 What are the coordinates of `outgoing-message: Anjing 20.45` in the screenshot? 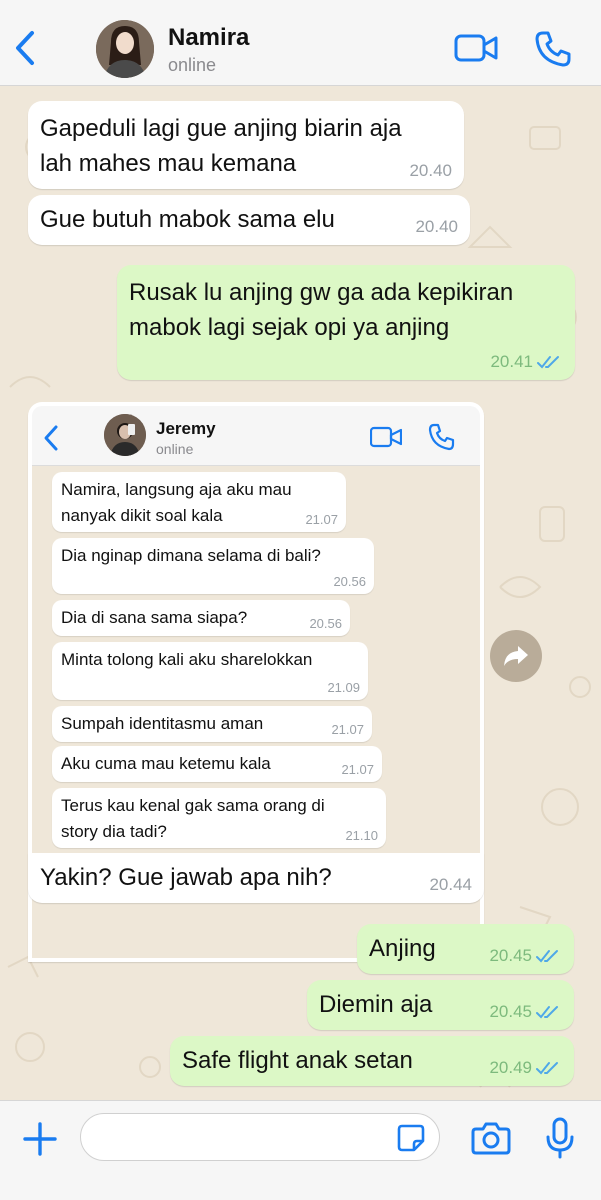 It's located at (465, 949).